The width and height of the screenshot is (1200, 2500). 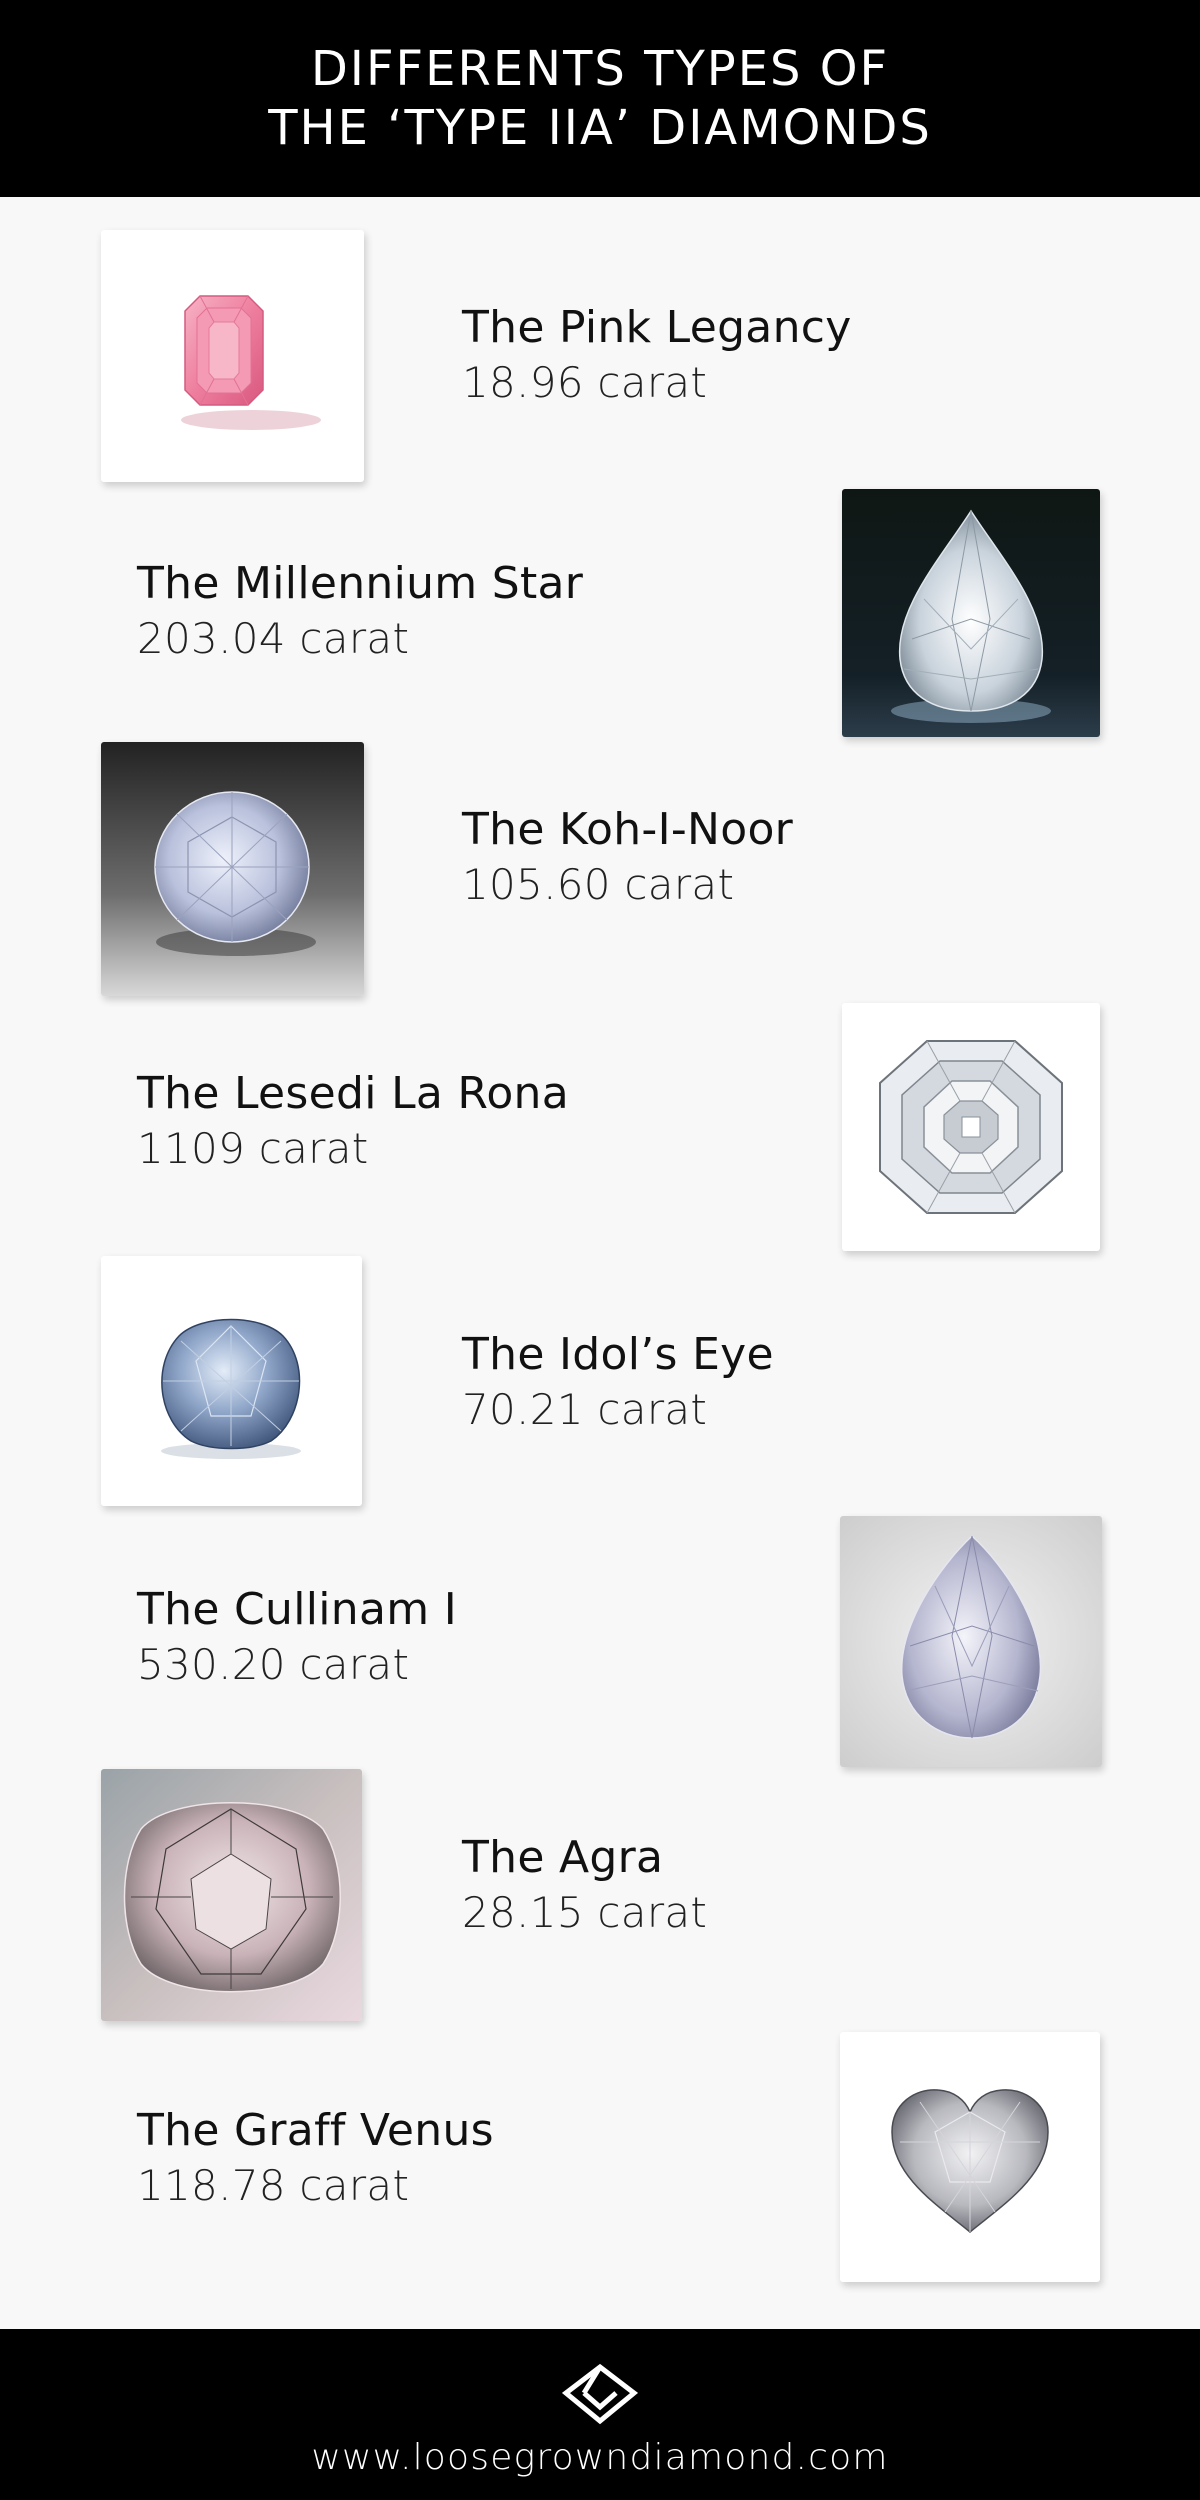 I want to click on diamond-image-cullinam-i, so click(x=971, y=1641).